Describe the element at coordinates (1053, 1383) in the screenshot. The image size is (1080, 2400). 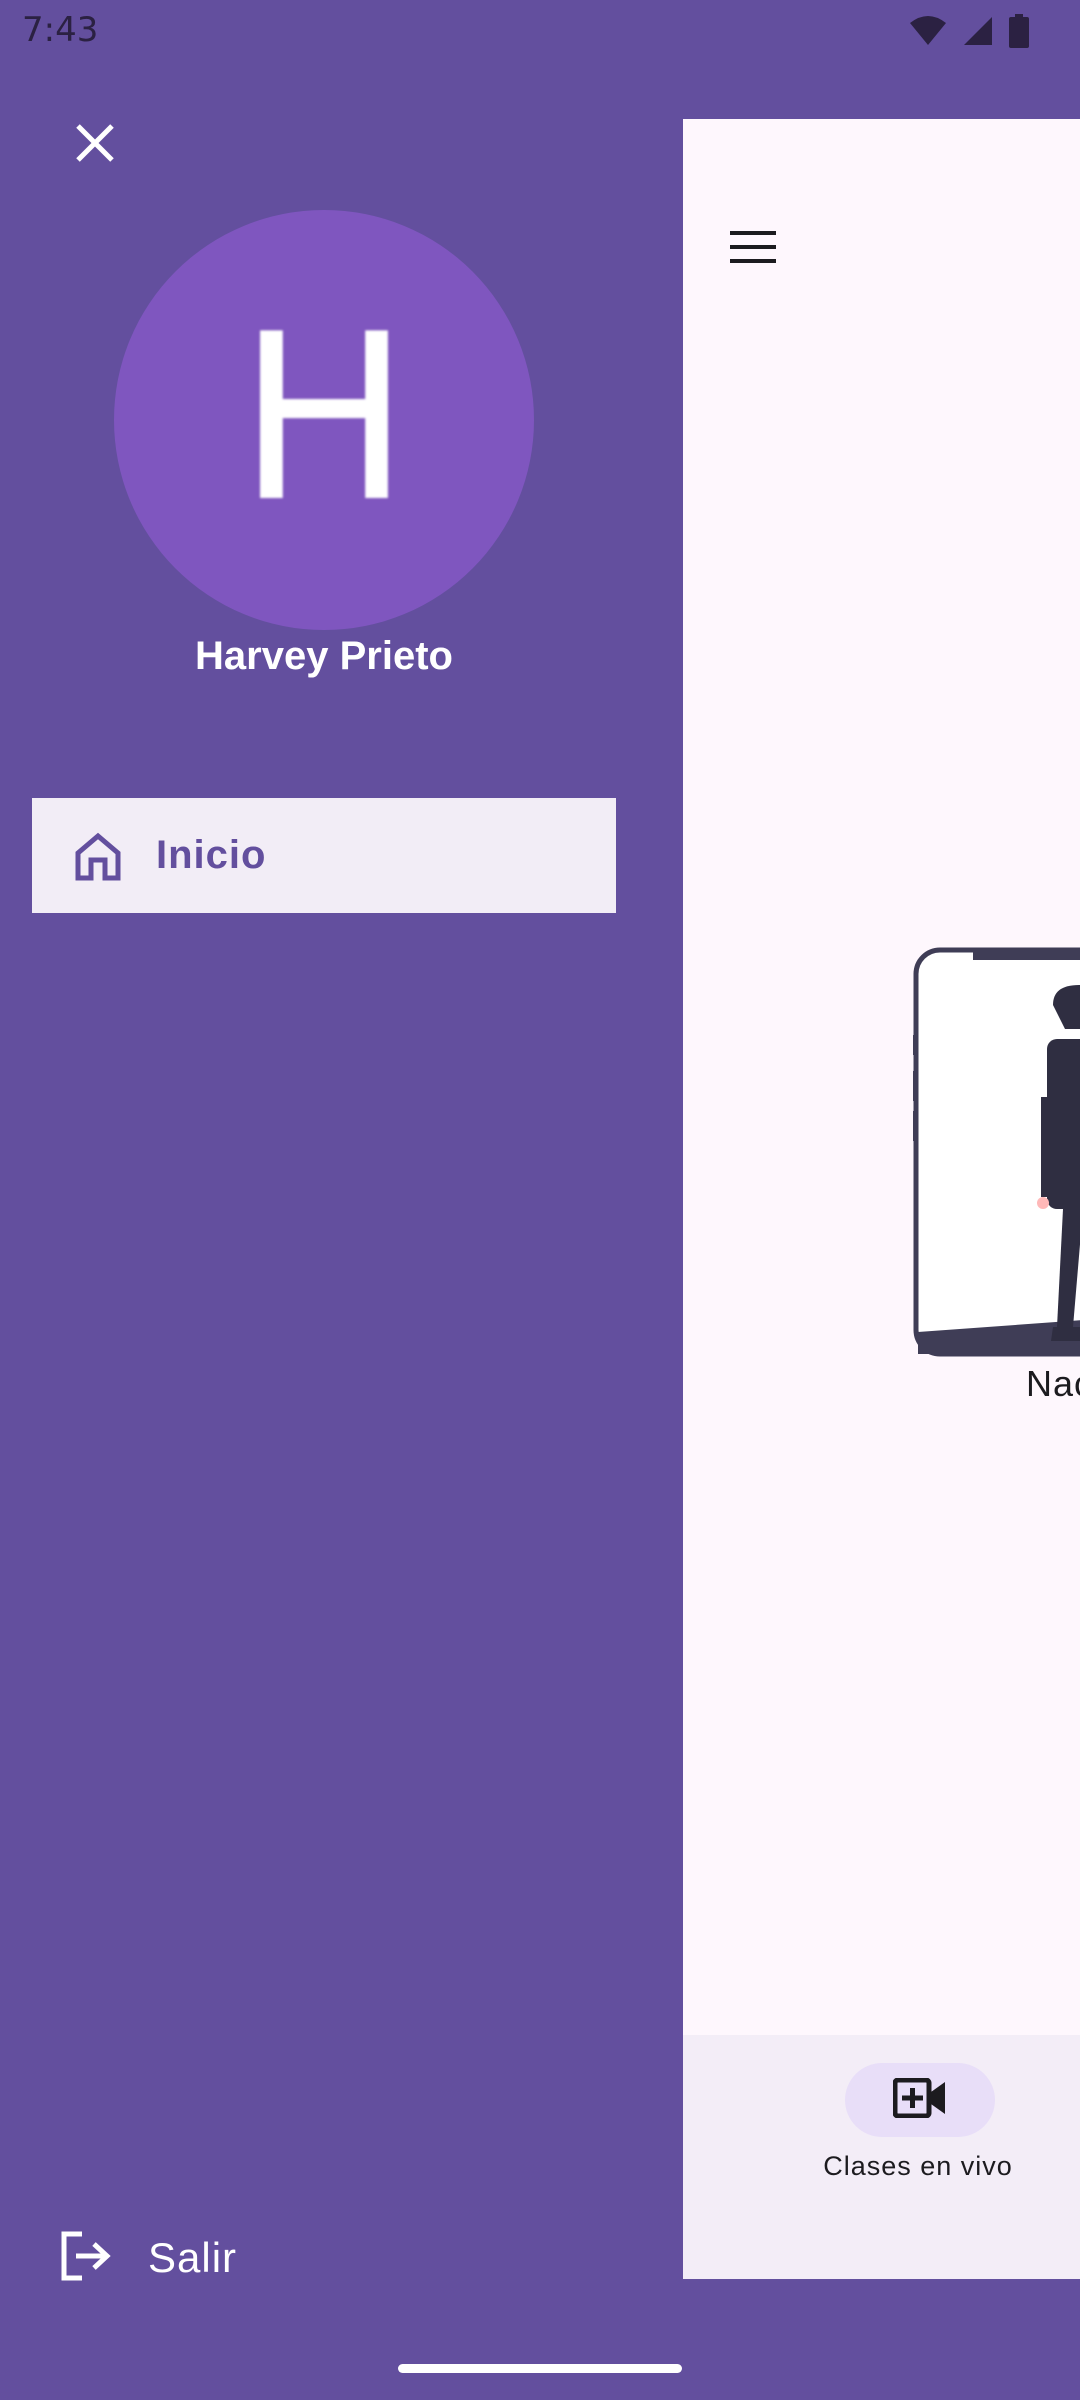
I see `illustration-caption: Nac` at that location.